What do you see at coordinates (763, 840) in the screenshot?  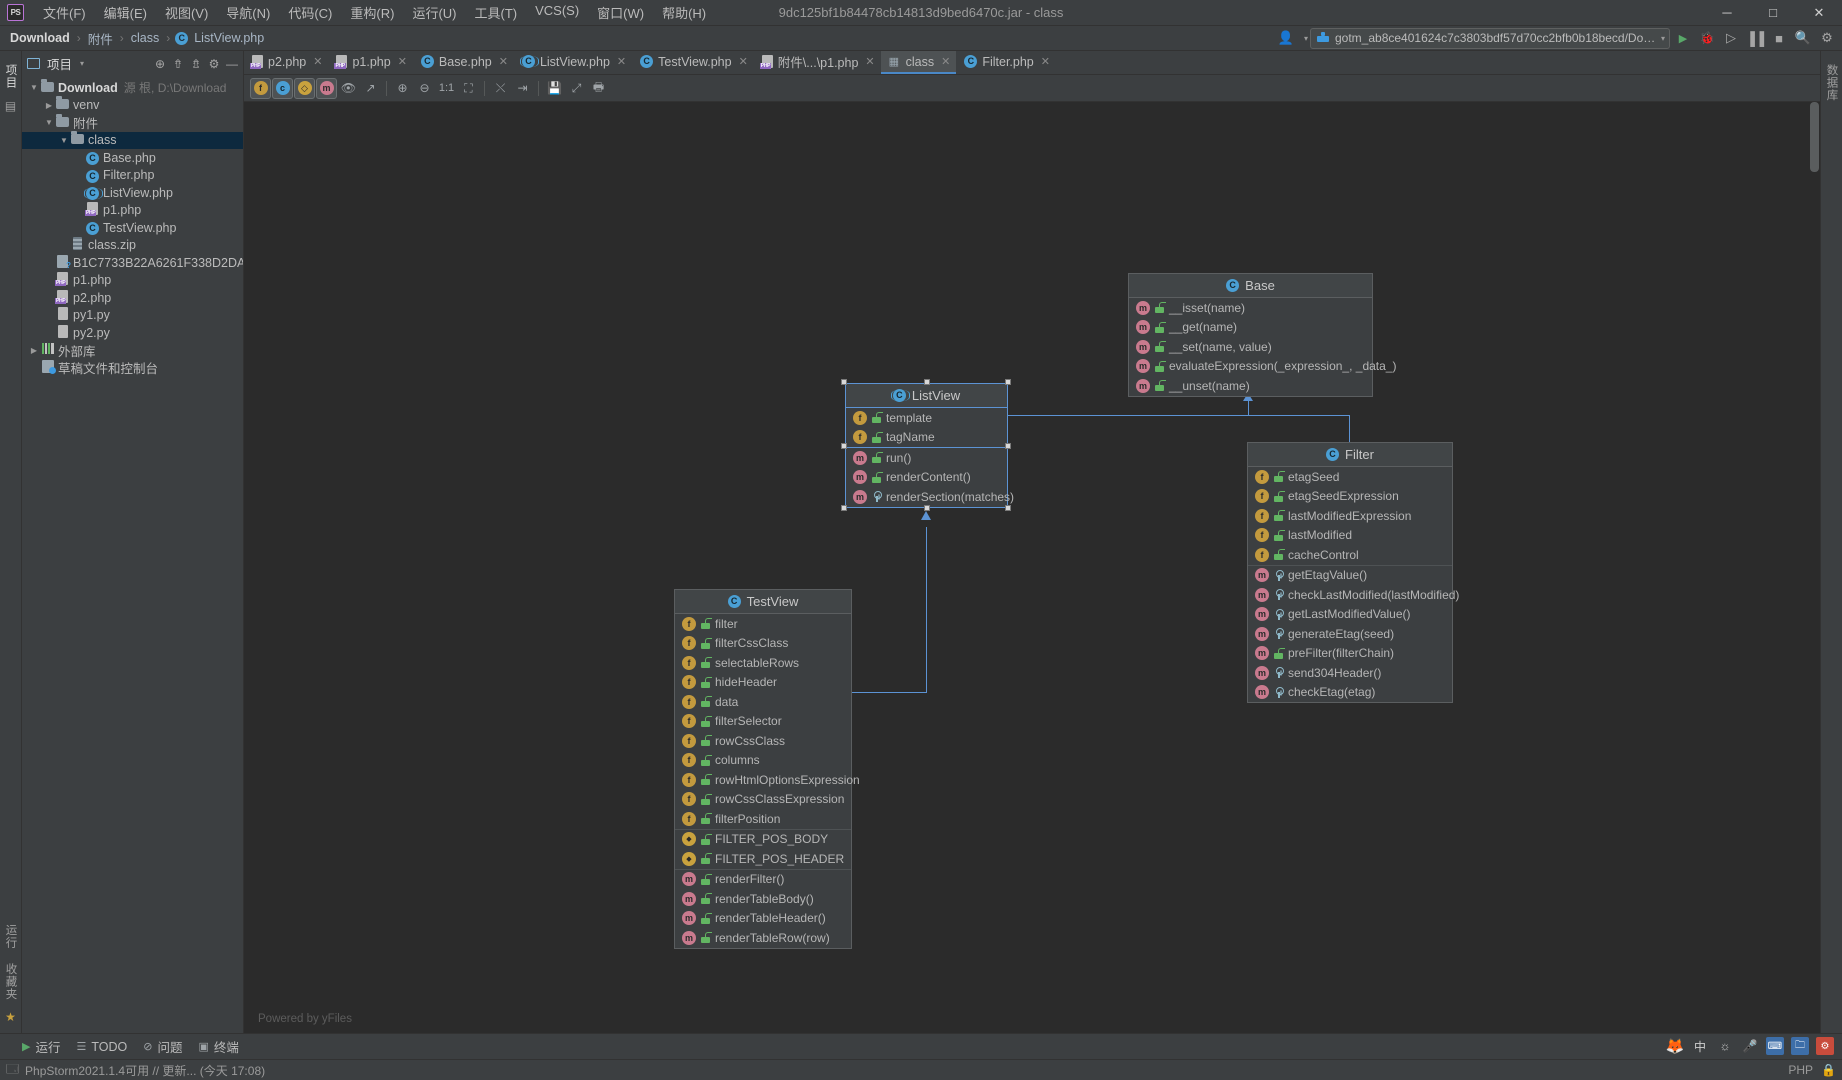 I see `uml-member-row: ◆ FILTER_POS_BODY` at bounding box center [763, 840].